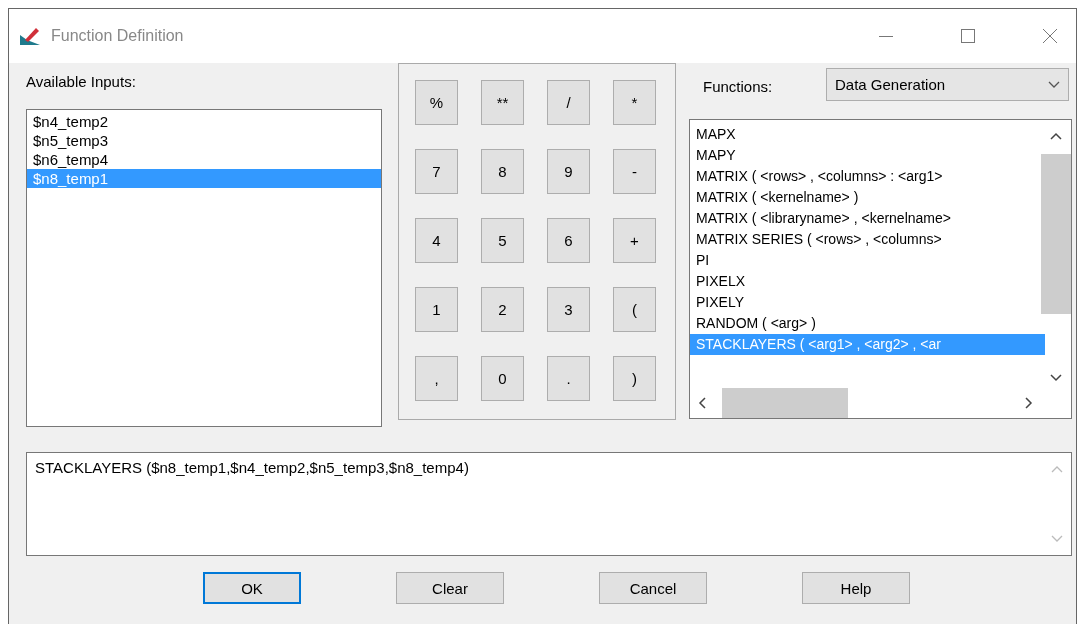 The width and height of the screenshot is (1084, 624). Describe the element at coordinates (436, 240) in the screenshot. I see `keypad-key: 4` at that location.